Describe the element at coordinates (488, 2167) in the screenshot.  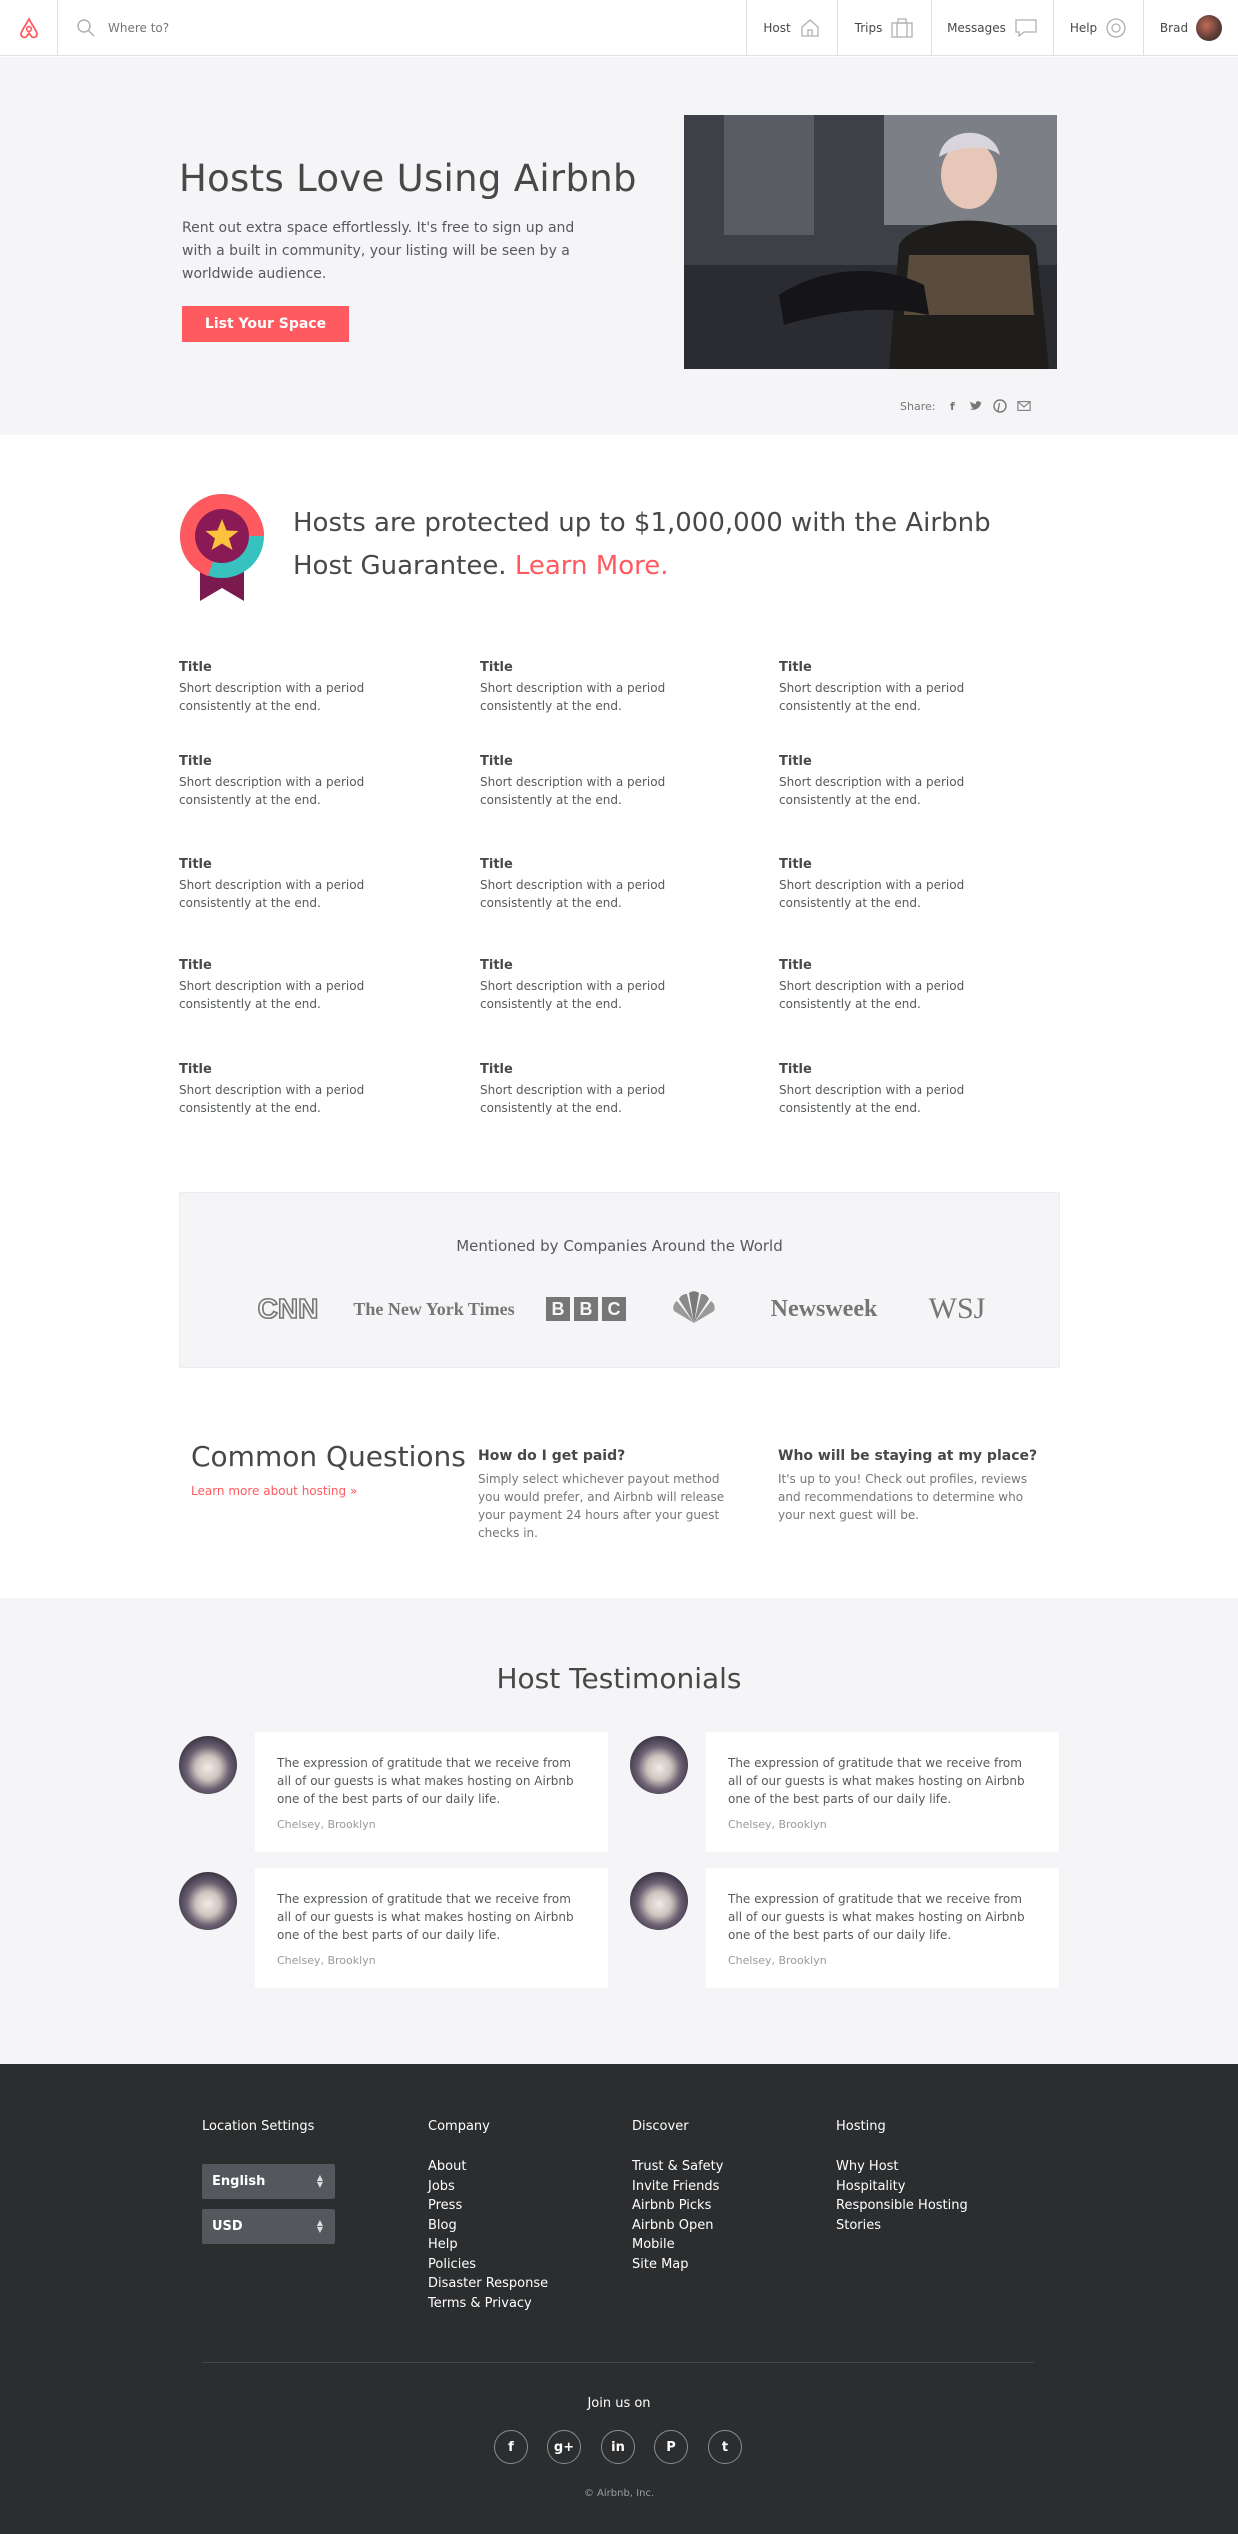
I see `footer-link-about: About` at that location.